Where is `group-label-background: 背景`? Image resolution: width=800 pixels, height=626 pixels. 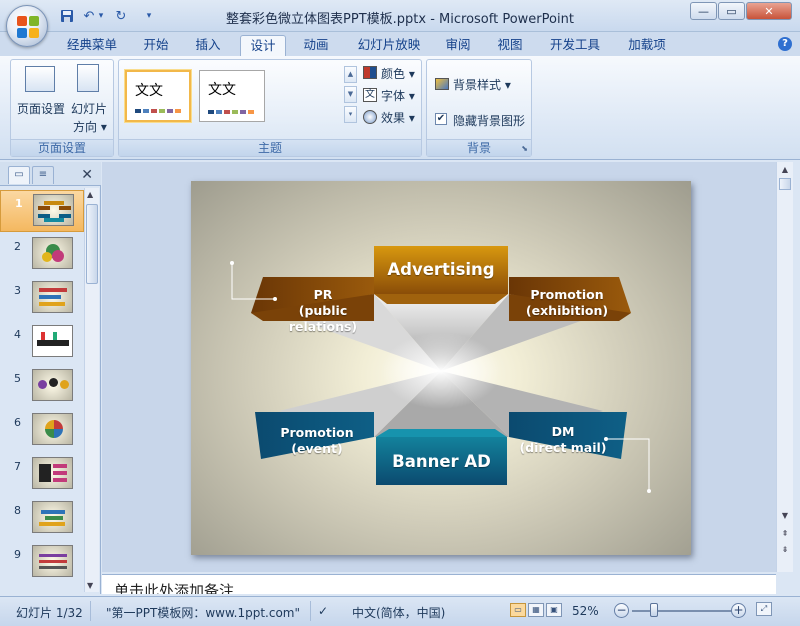 group-label-background: 背景 is located at coordinates (479, 147).